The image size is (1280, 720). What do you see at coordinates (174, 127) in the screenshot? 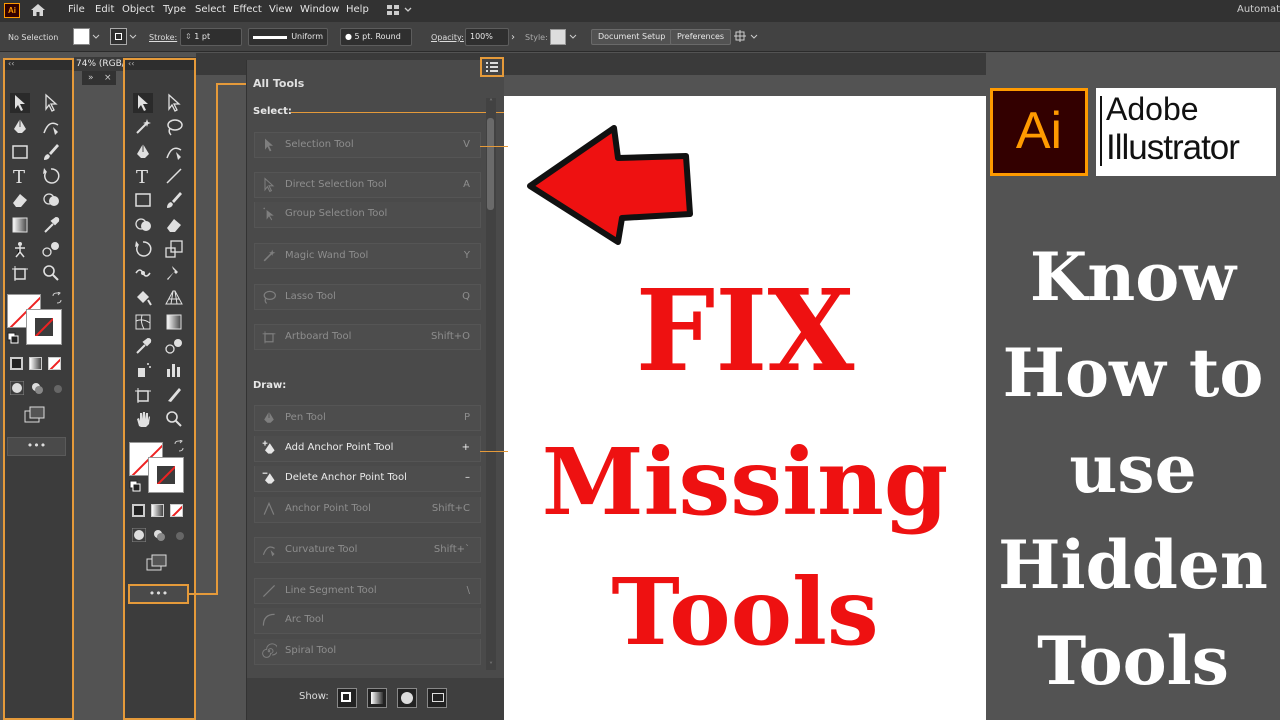
I see `lasso-icon` at bounding box center [174, 127].